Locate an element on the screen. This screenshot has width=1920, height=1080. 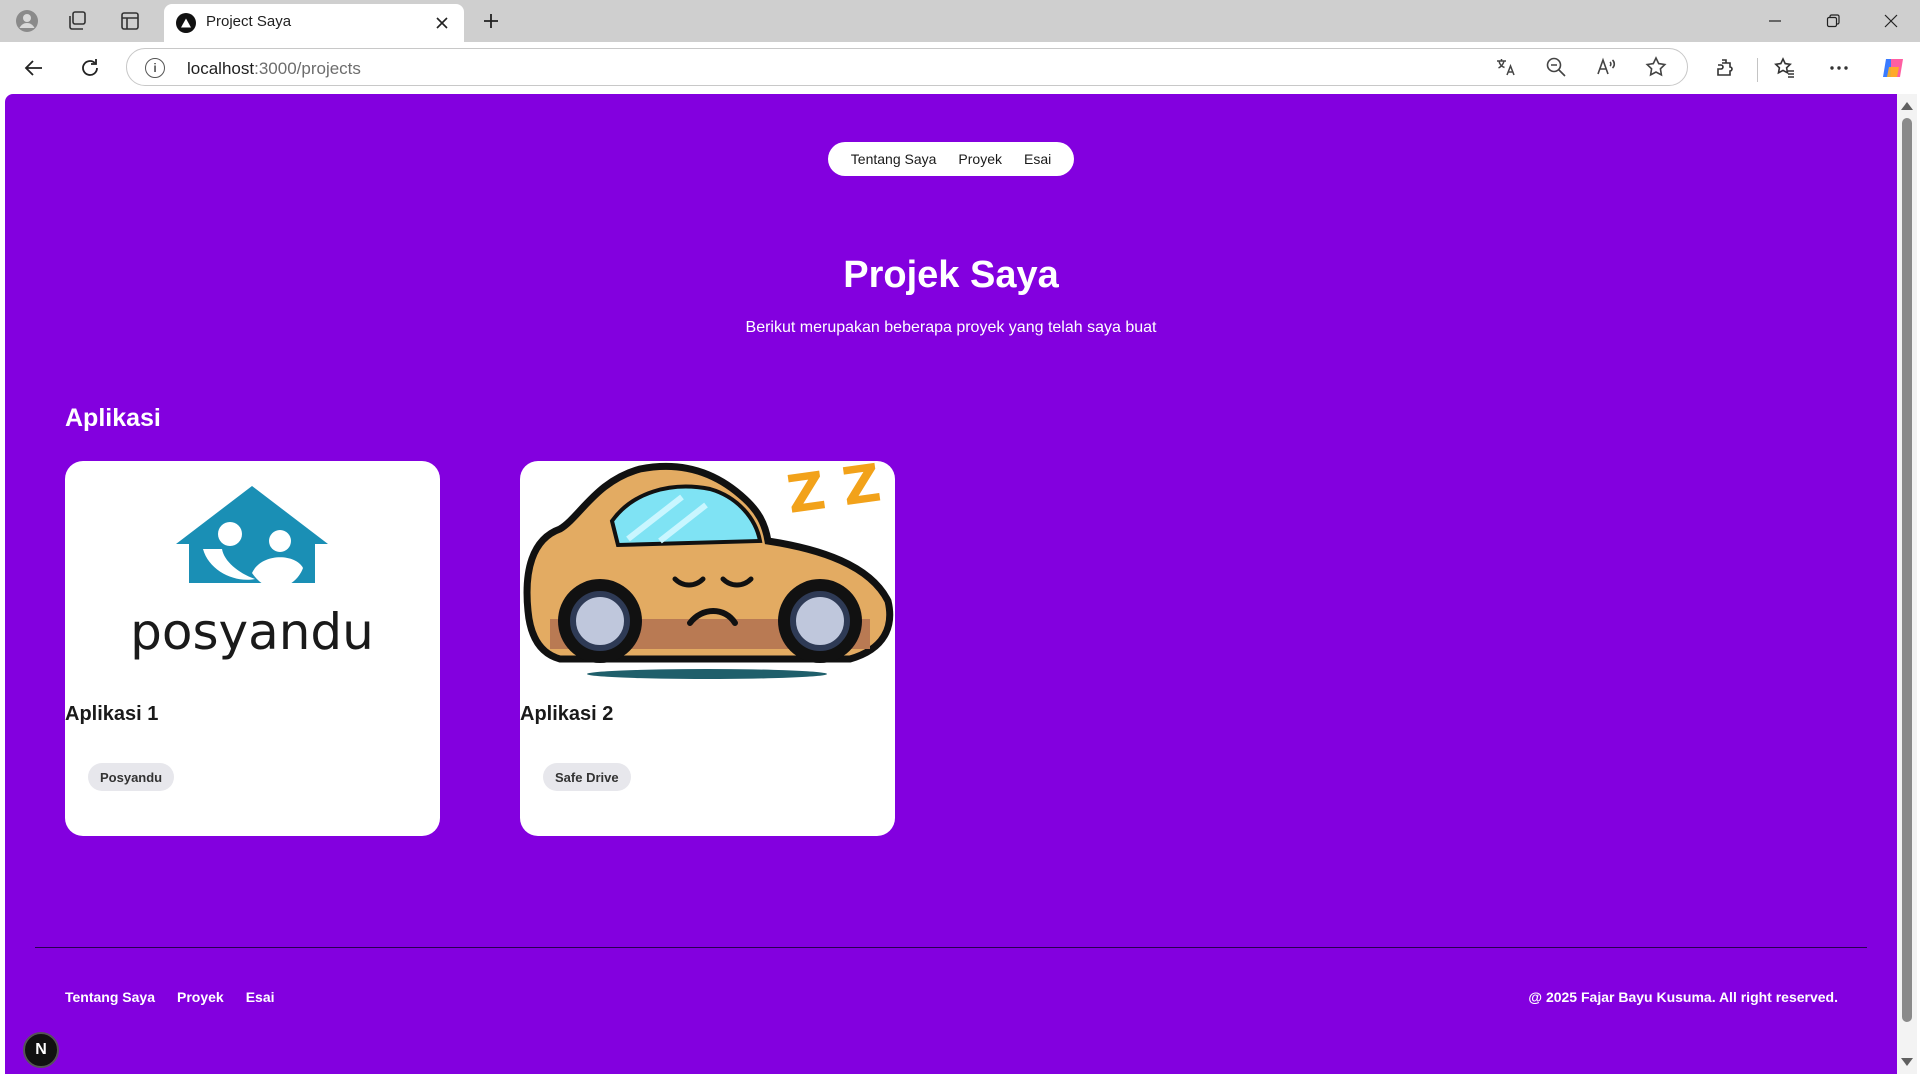
back-arrow-icon is located at coordinates (34, 68).